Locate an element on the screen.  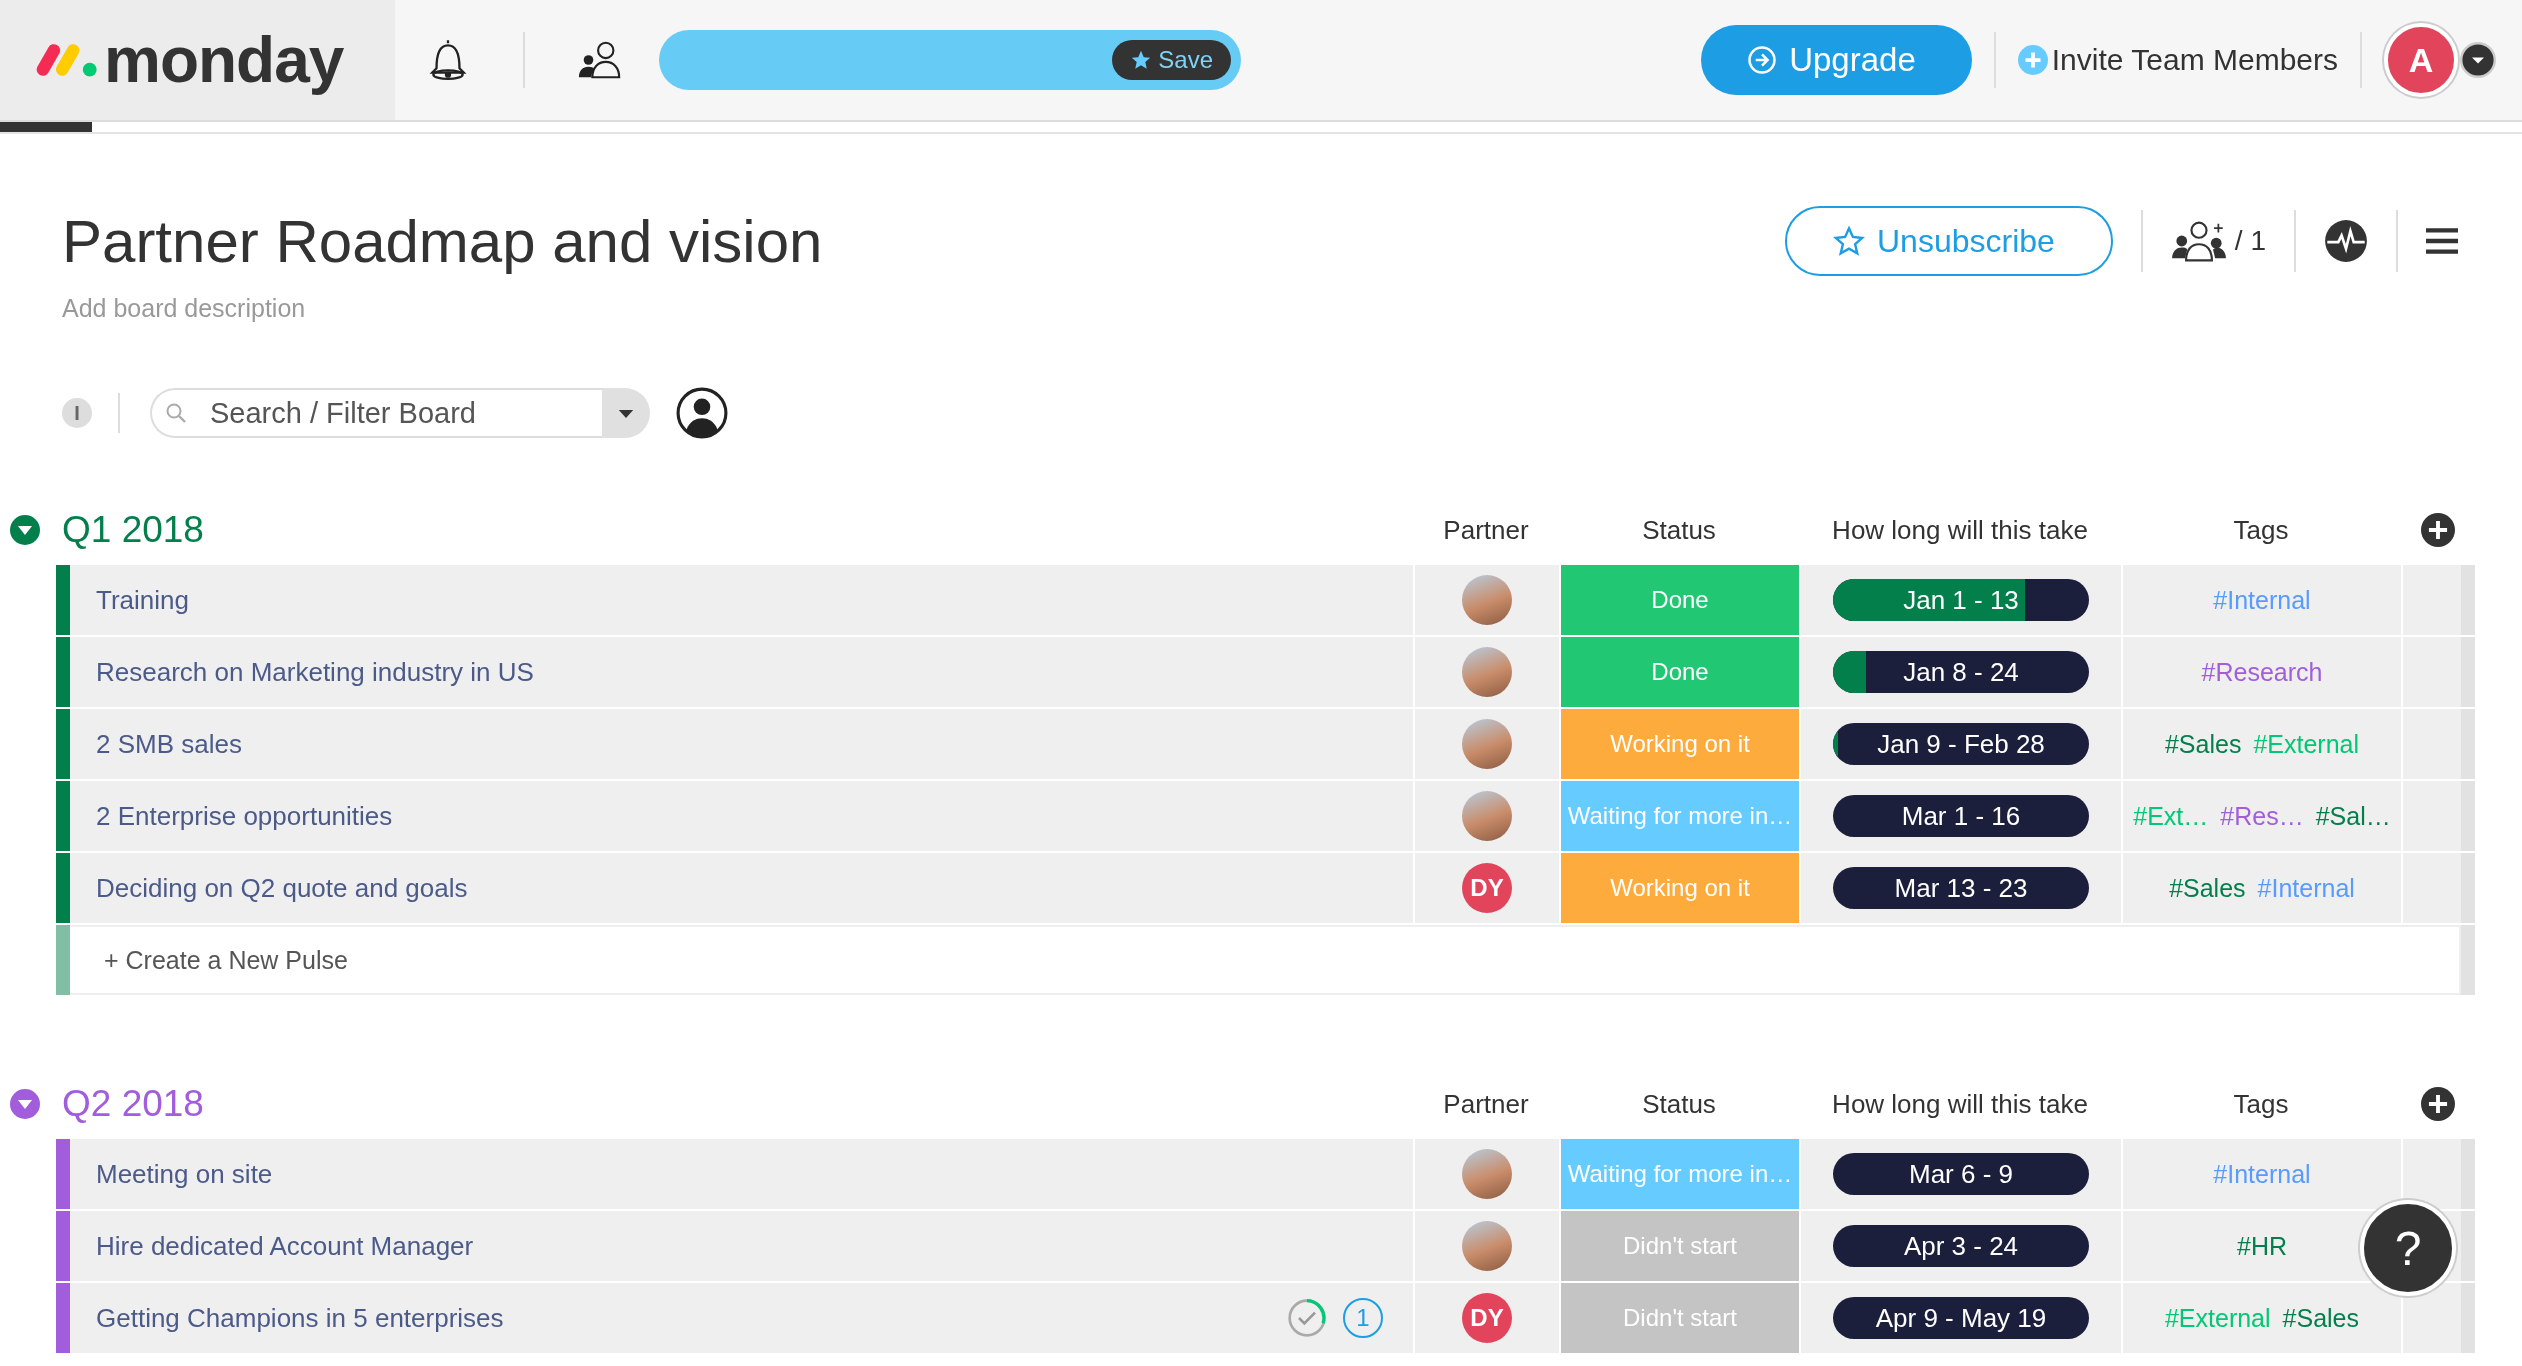
menu-icon is located at coordinates (2442, 241).